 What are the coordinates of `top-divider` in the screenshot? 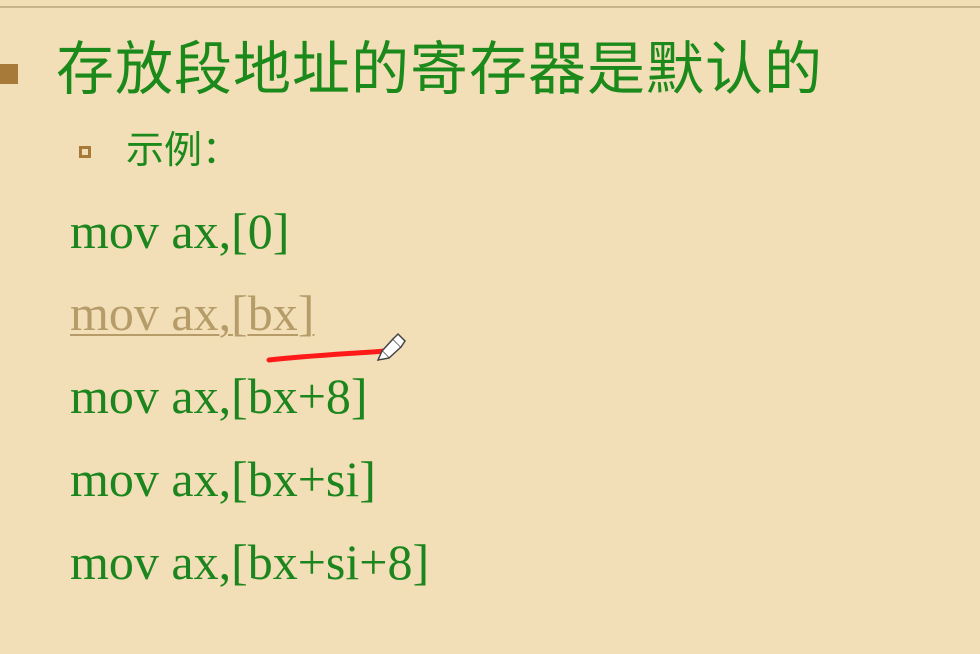 It's located at (490, 7).